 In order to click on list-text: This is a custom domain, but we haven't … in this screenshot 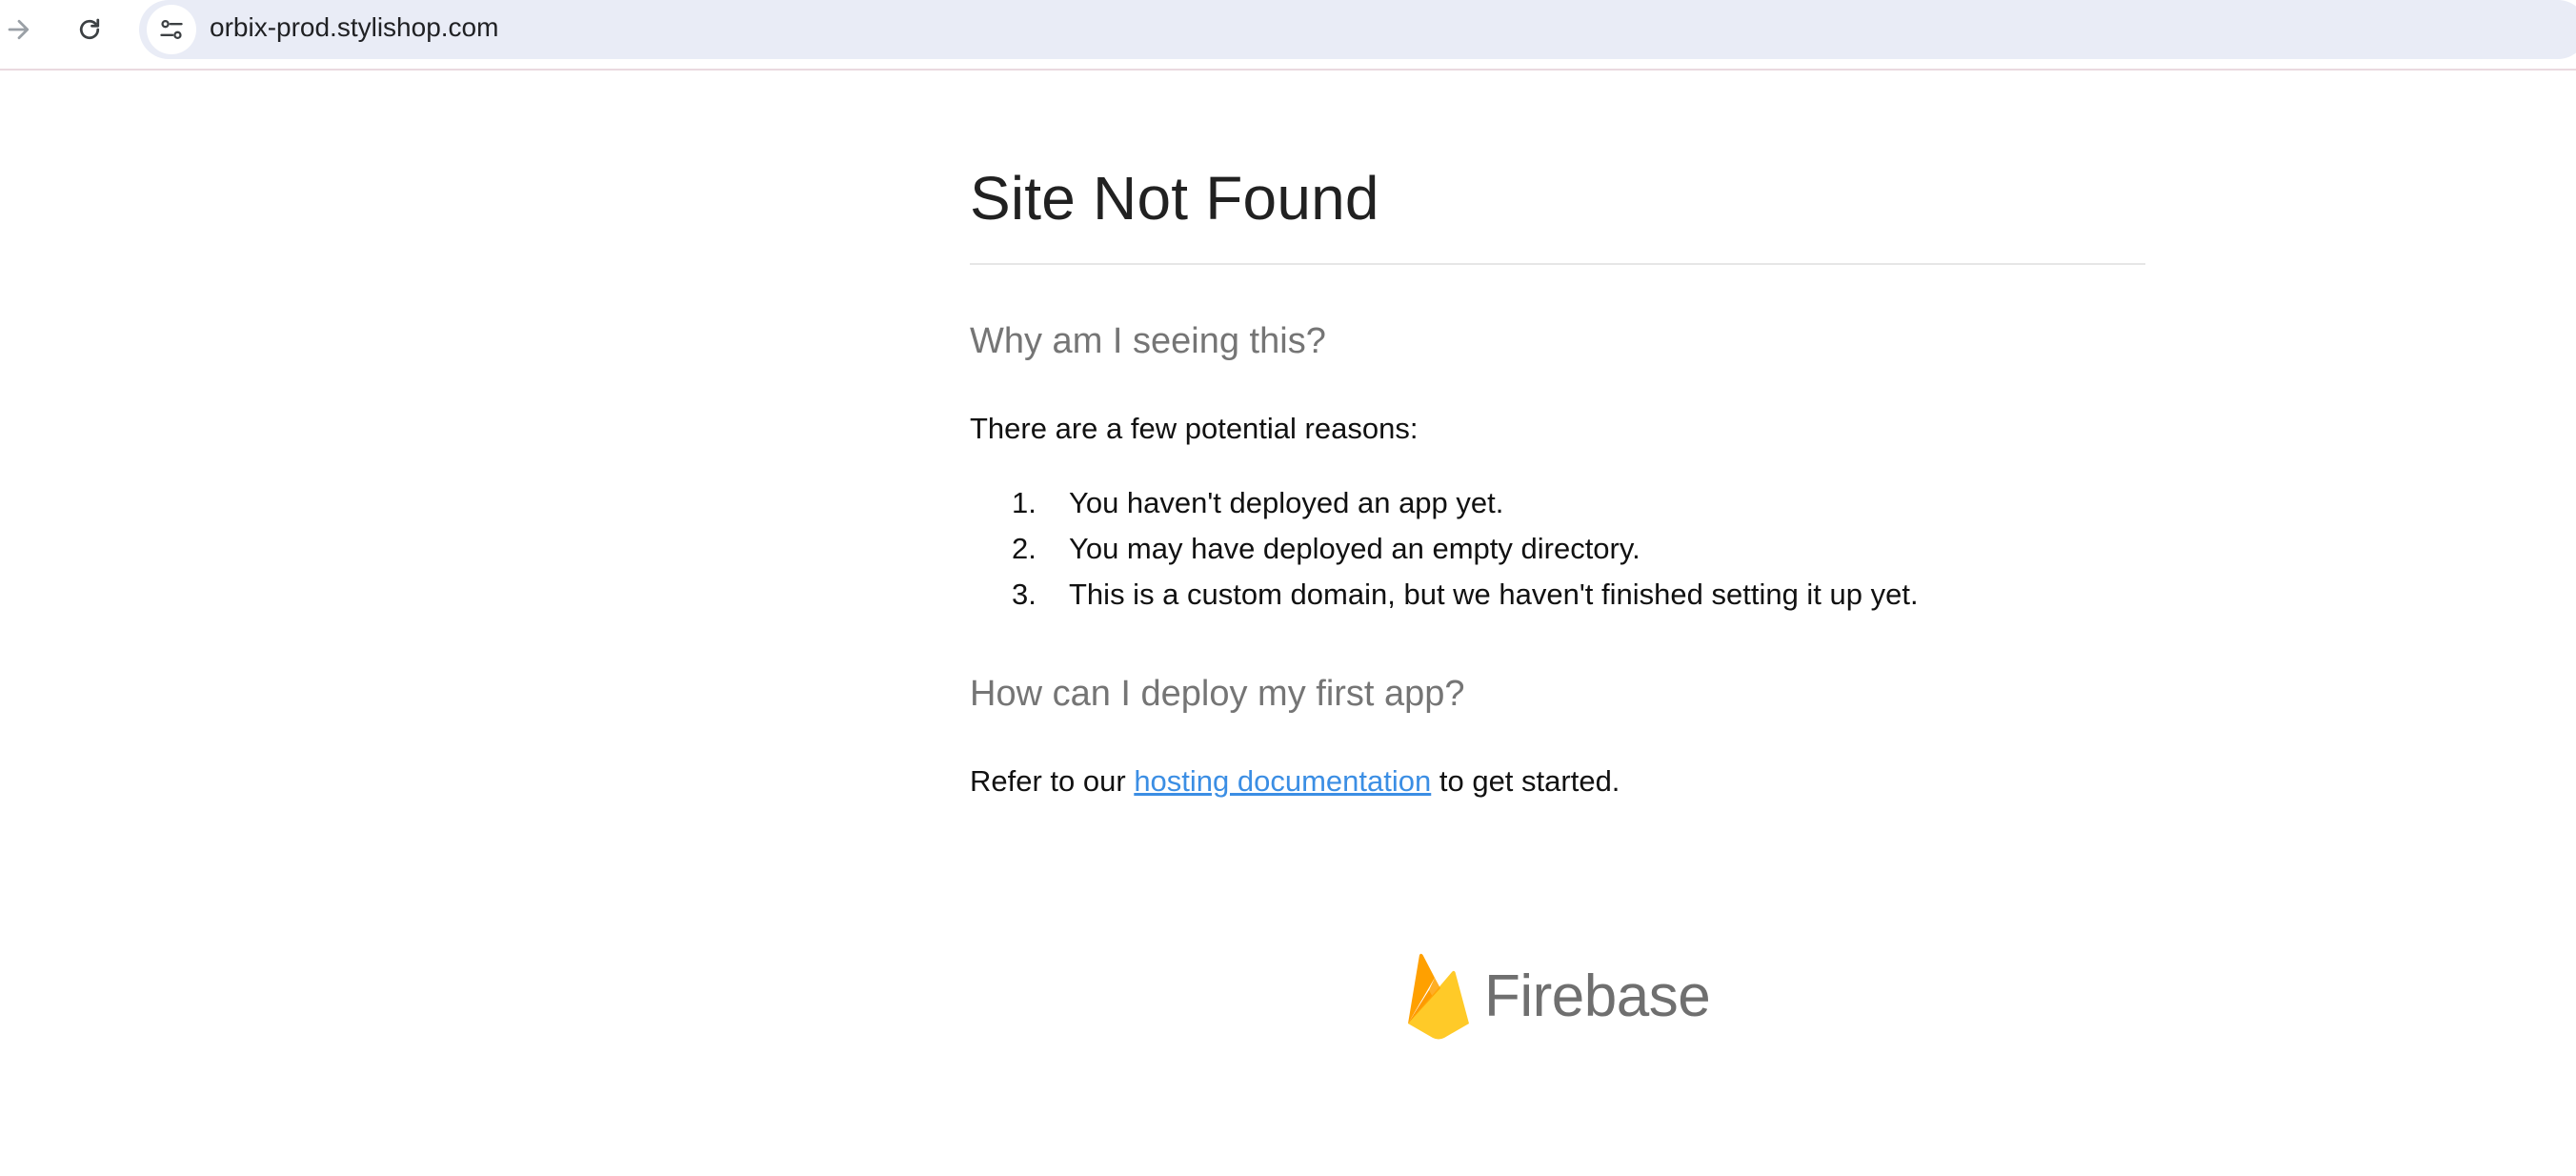, I will do `click(1494, 594)`.